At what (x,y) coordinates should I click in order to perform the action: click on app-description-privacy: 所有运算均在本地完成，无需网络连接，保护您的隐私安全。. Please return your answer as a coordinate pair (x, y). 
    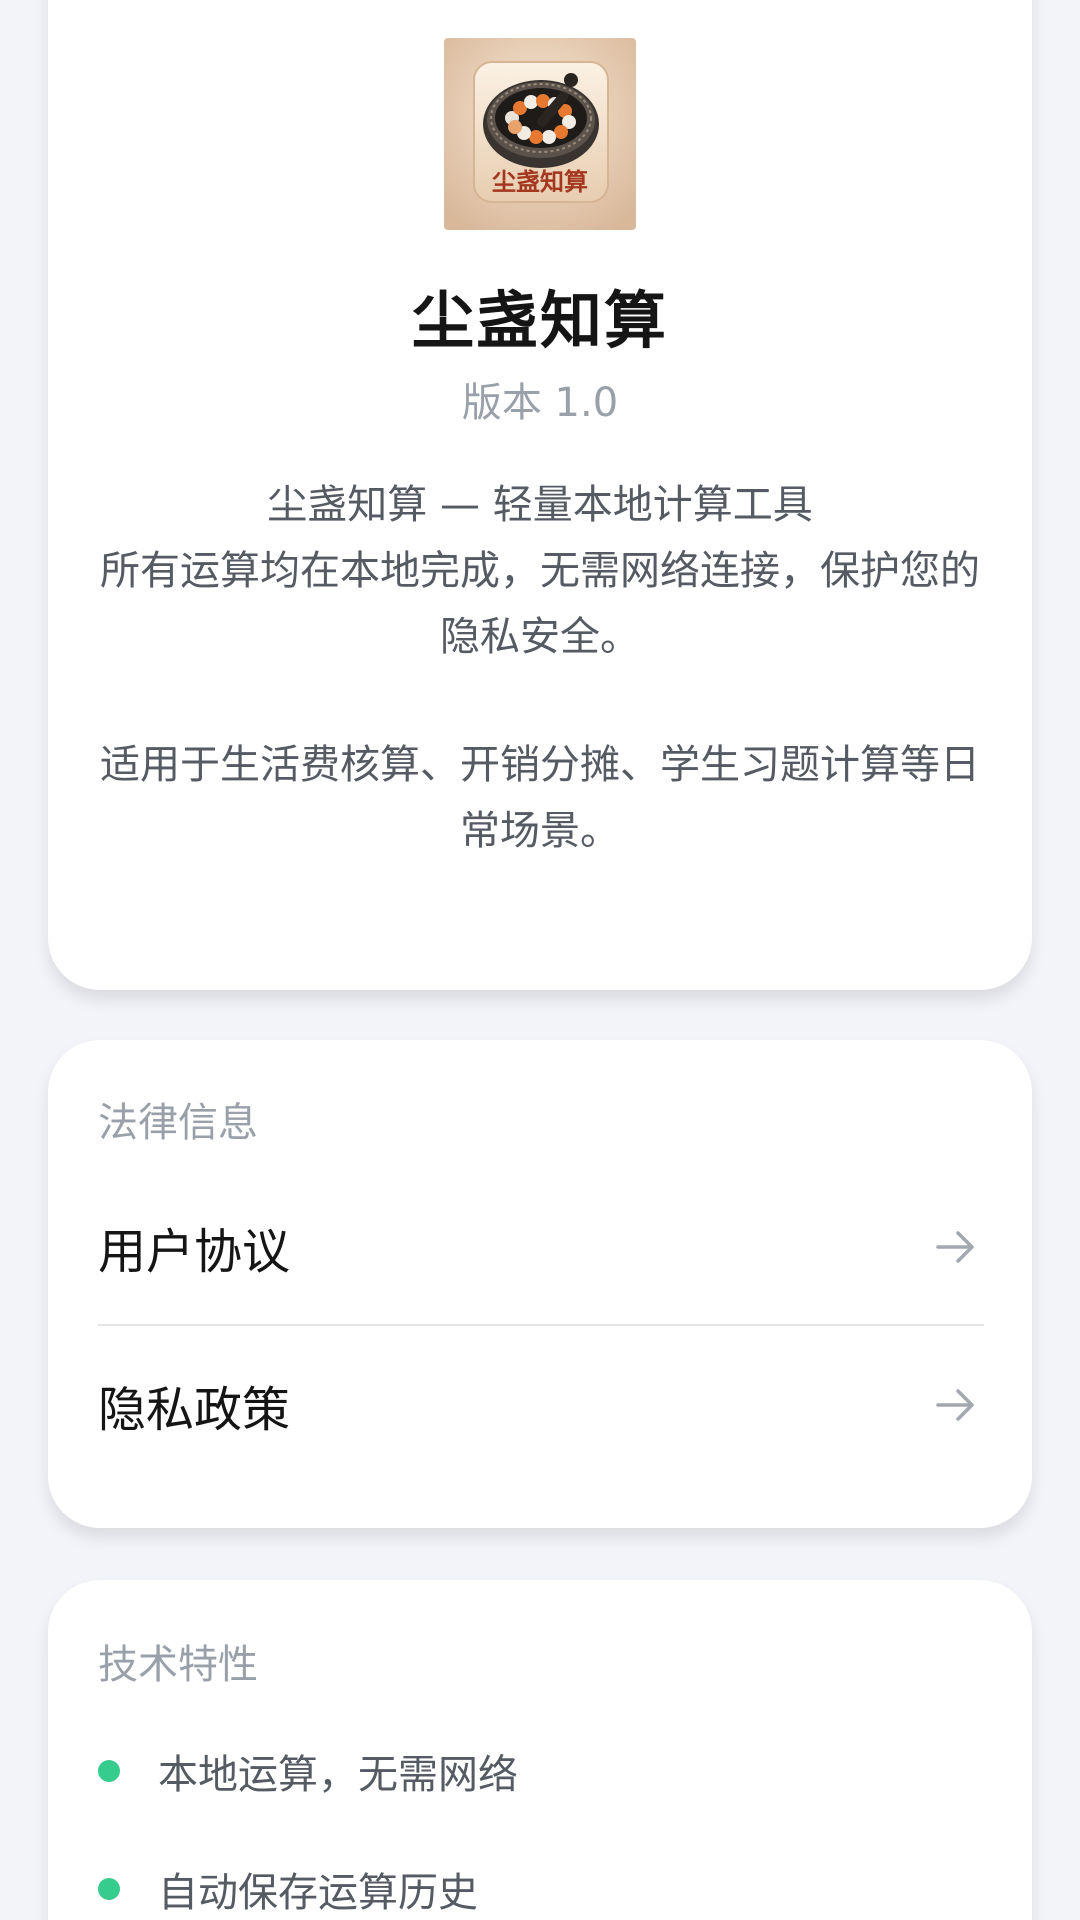
    Looking at the image, I should click on (540, 604).